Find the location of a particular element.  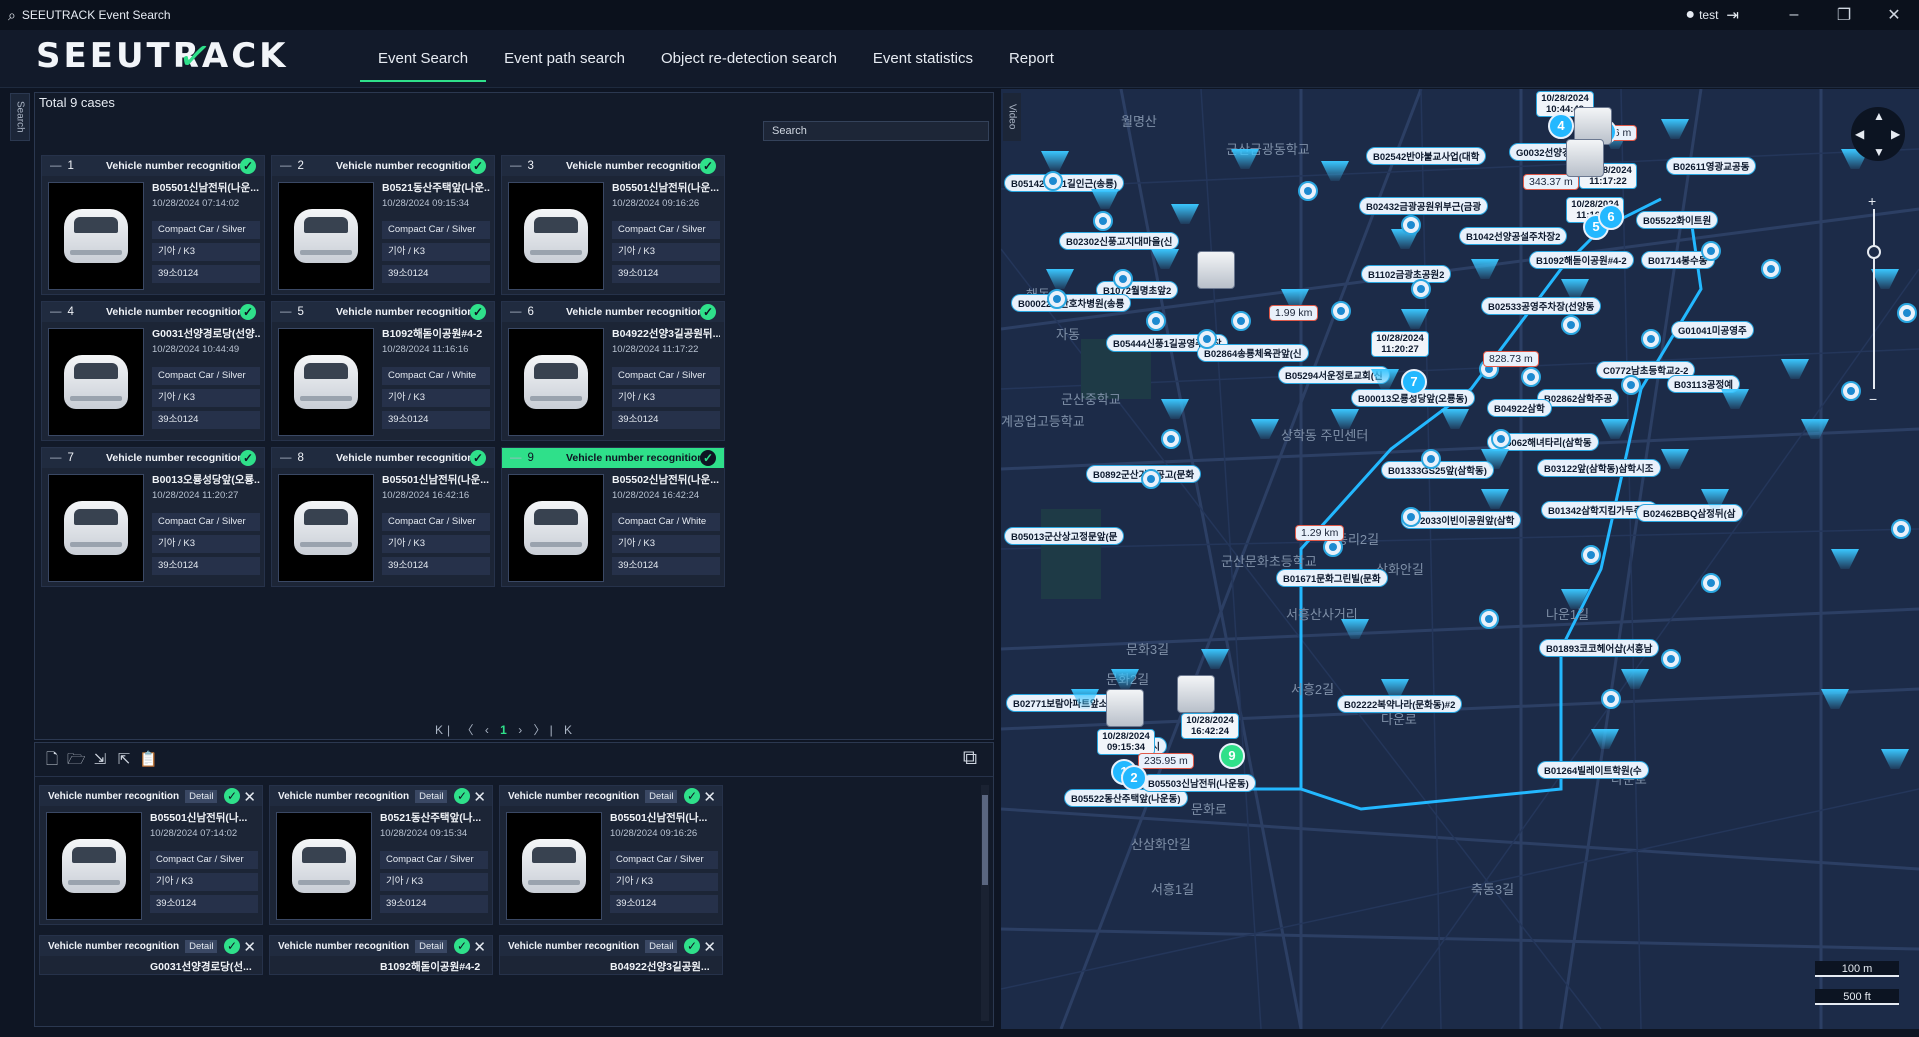

camera-label: B1042선양공설주차장2 is located at coordinates (1513, 236).